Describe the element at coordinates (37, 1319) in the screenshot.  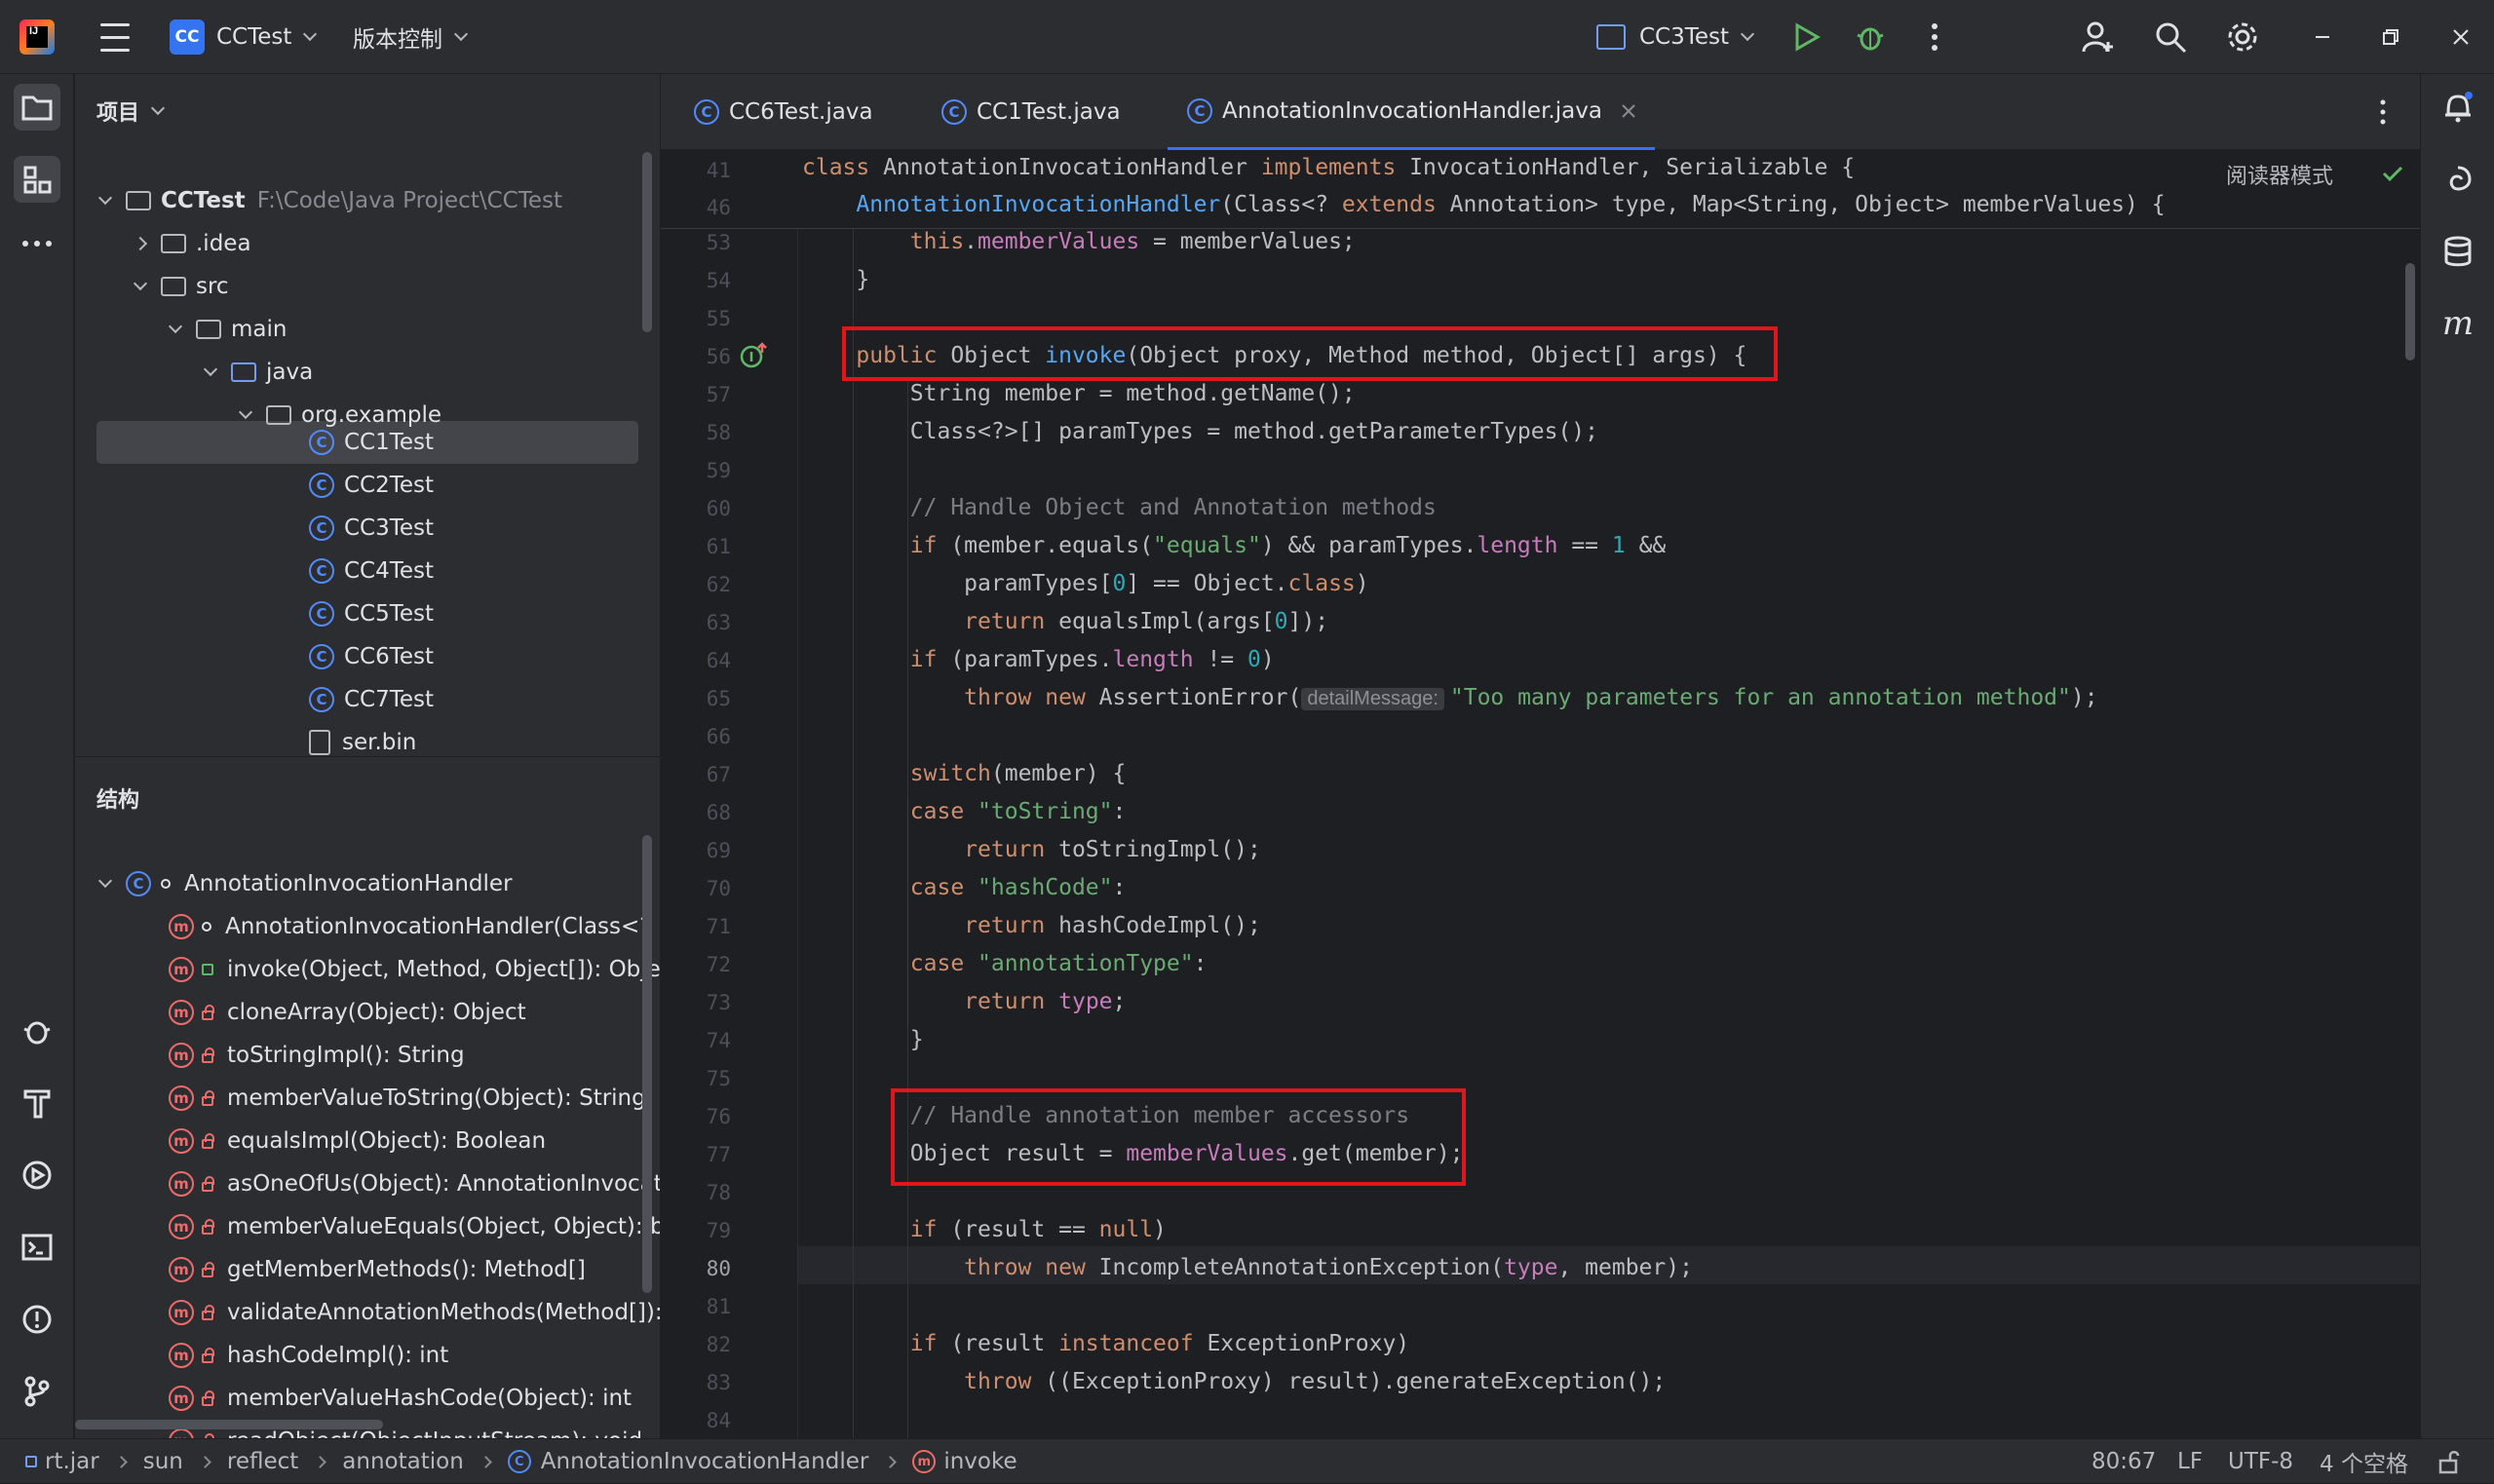
I see `problems-tool-button` at that location.